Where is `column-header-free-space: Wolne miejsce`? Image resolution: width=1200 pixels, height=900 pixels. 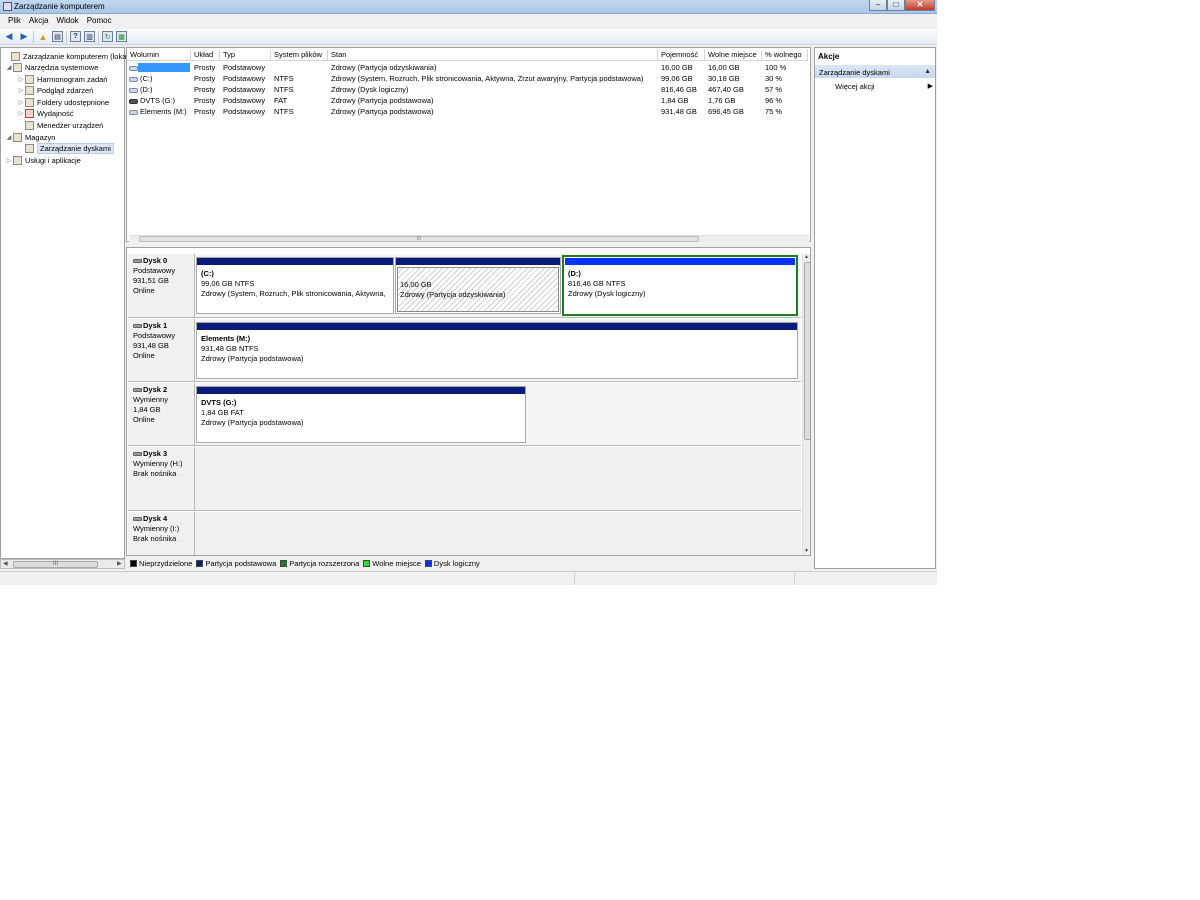 column-header-free-space: Wolne miejsce is located at coordinates (733, 55).